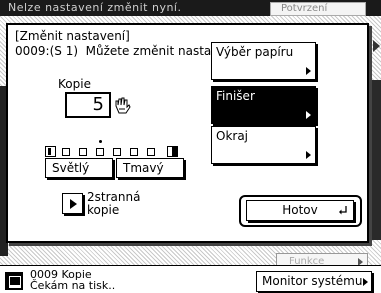 The image size is (381, 293). Describe the element at coordinates (172, 151) in the screenshot. I see `dark-end-icon` at that location.